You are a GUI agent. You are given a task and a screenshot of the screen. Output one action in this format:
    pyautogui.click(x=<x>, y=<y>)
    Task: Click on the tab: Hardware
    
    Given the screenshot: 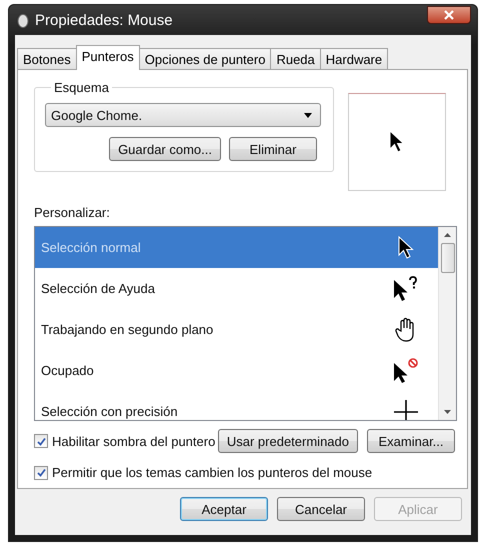 What is the action you would take?
    pyautogui.click(x=354, y=58)
    